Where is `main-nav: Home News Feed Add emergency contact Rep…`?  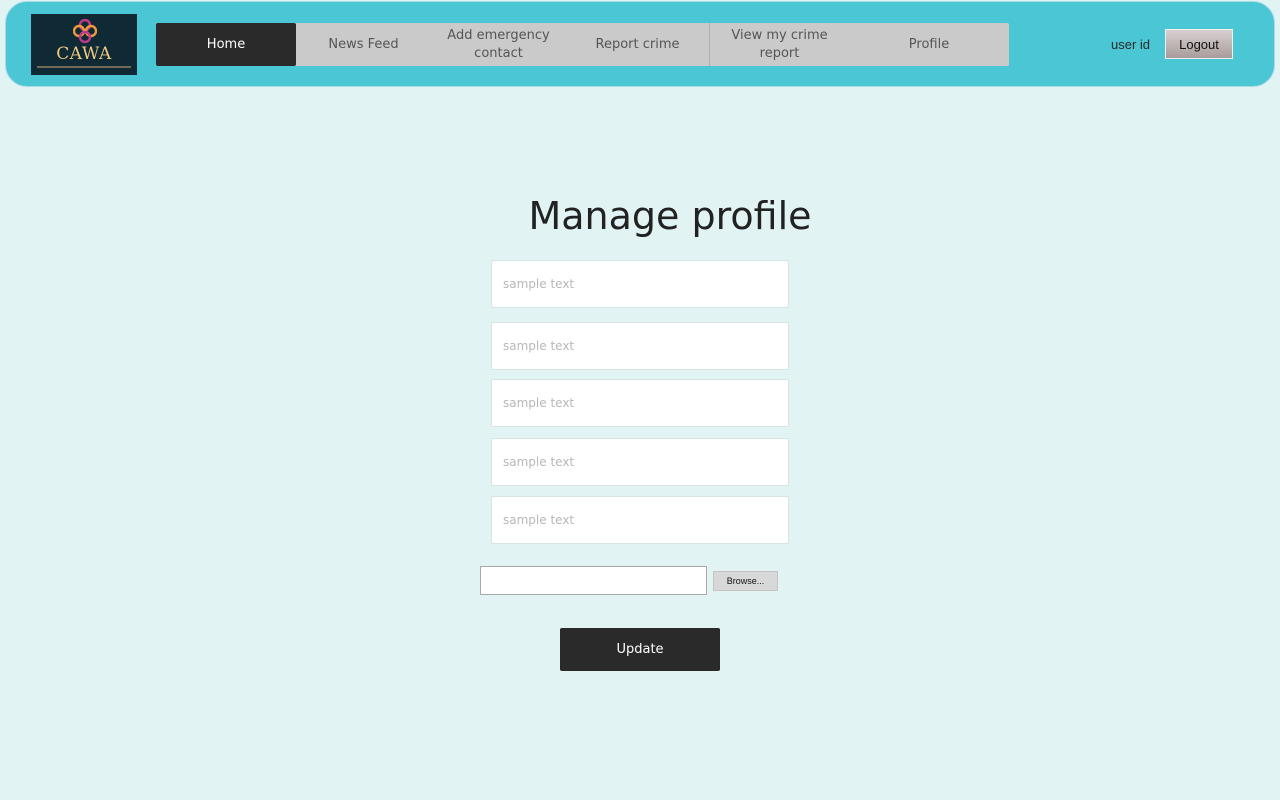 main-nav: Home News Feed Add emergency contact Rep… is located at coordinates (582, 44).